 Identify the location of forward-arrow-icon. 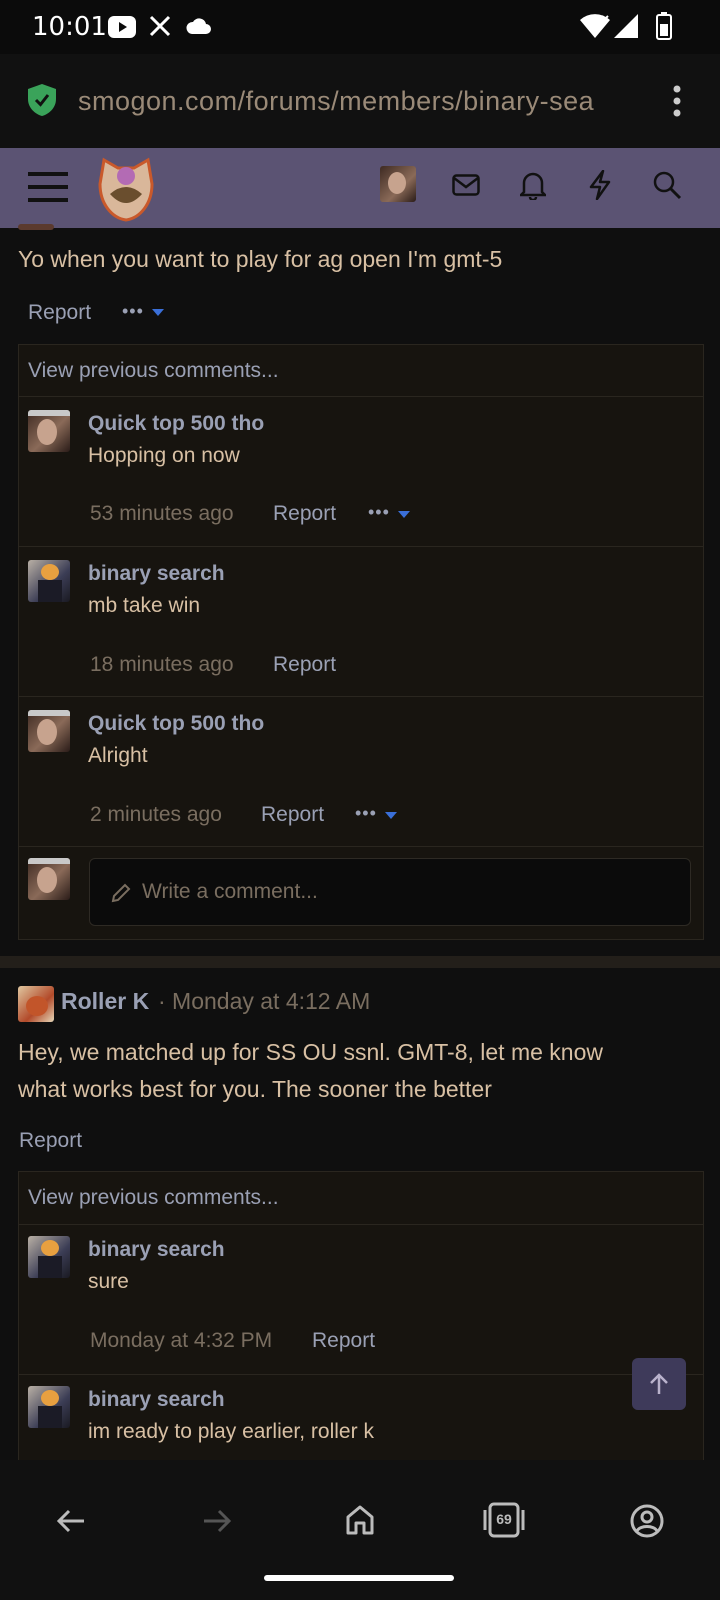
(217, 1521).